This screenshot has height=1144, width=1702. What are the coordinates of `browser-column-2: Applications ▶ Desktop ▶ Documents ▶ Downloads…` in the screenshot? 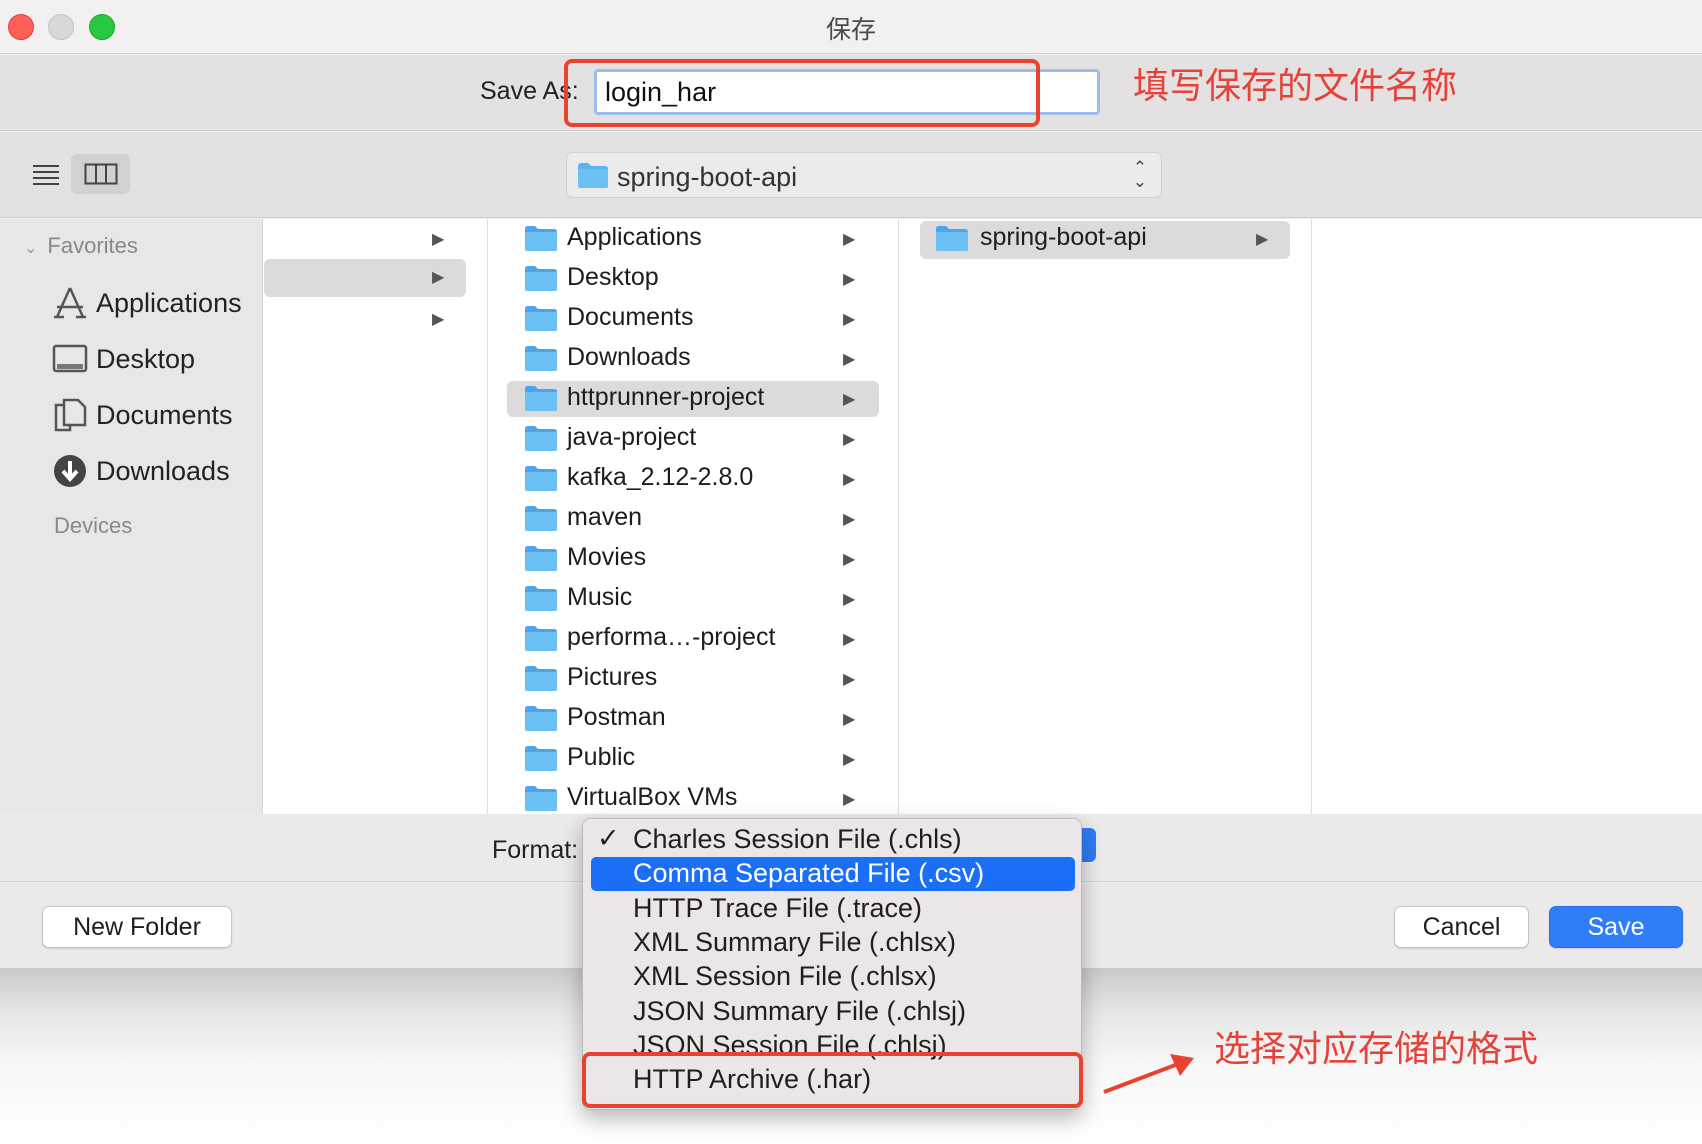 It's located at (694, 516).